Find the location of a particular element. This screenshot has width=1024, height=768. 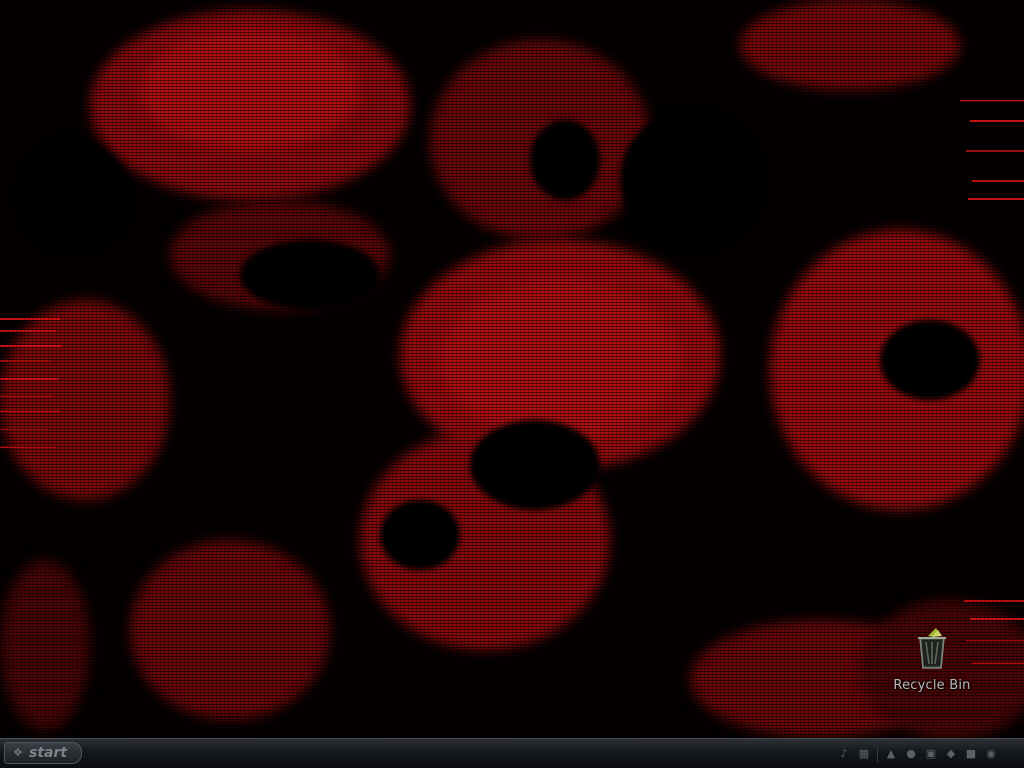

shield-icon: ▲ is located at coordinates (891, 754).